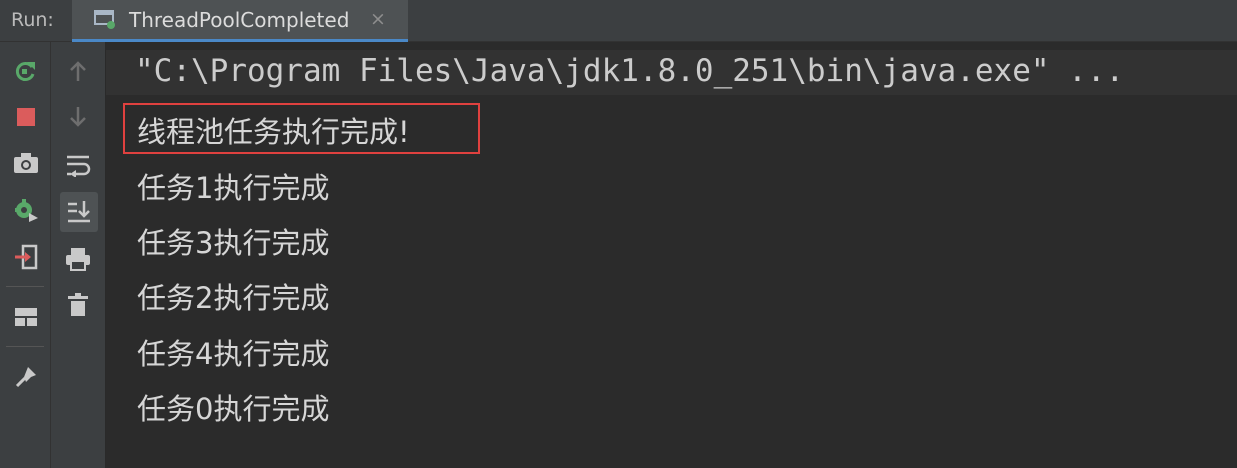 The height and width of the screenshot is (468, 1237). I want to click on console-line: 任务4执行完成, so click(233, 354).